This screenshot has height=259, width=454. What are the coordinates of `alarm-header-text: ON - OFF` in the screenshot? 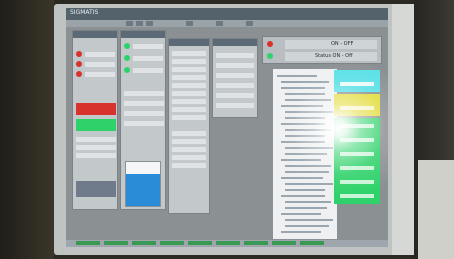 It's located at (342, 44).